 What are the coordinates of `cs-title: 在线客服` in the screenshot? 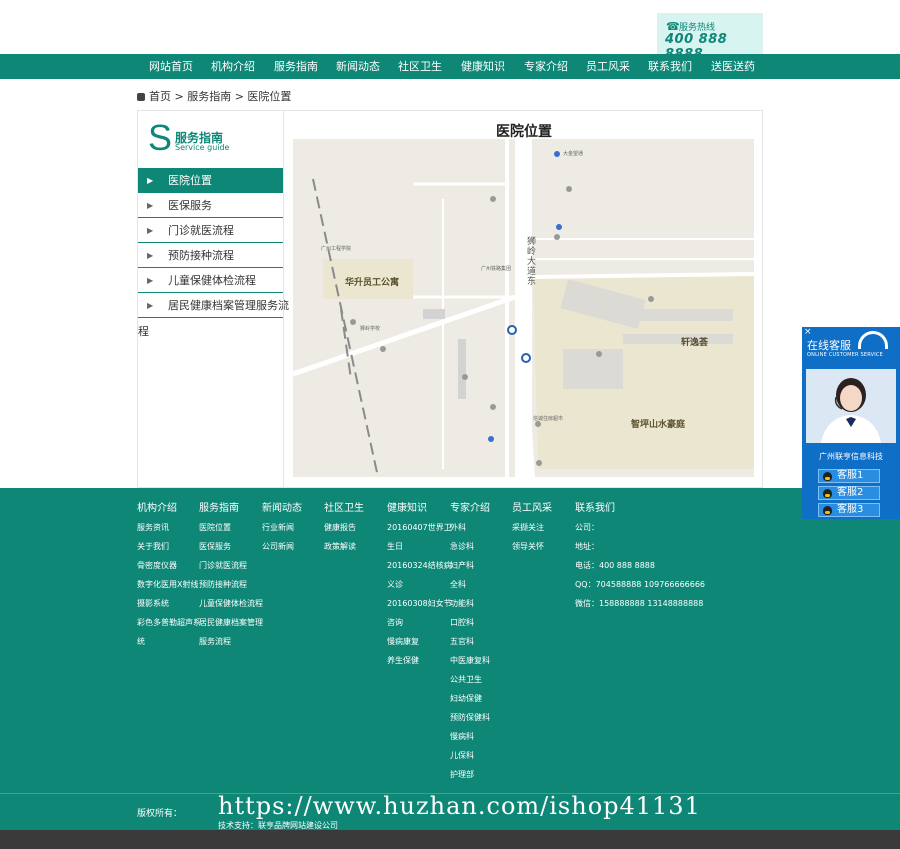 It's located at (829, 345).